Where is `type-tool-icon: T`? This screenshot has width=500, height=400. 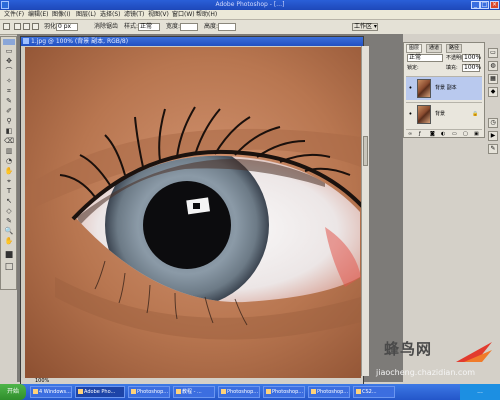 type-tool-icon: T is located at coordinates (9, 191).